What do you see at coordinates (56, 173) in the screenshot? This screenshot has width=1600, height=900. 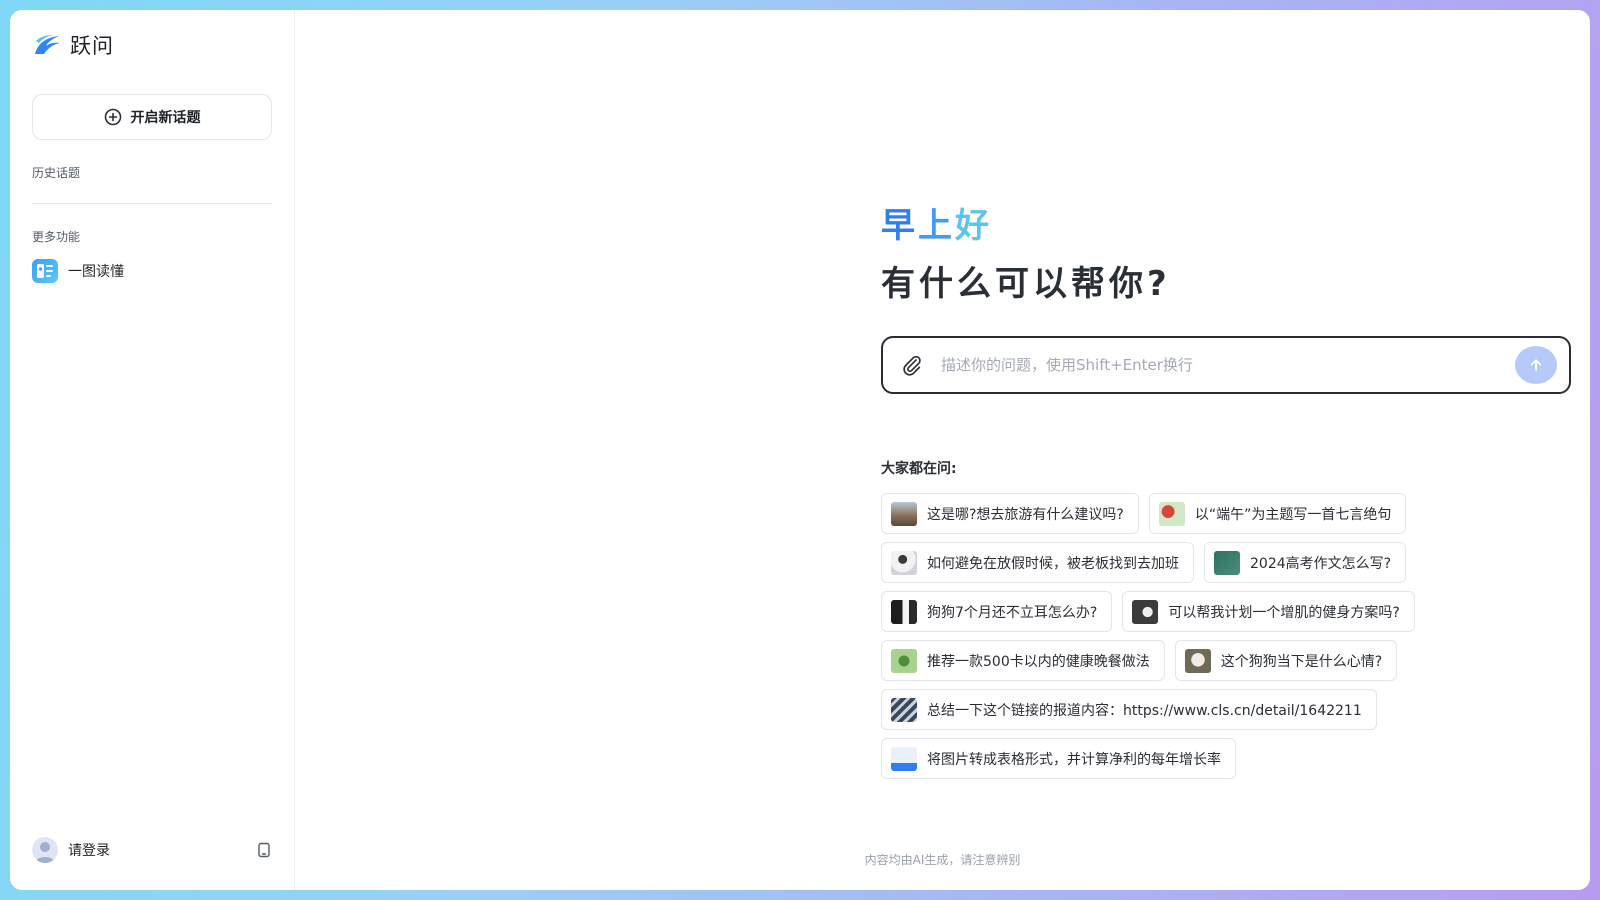 I see `history-section-label: 历史话题` at bounding box center [56, 173].